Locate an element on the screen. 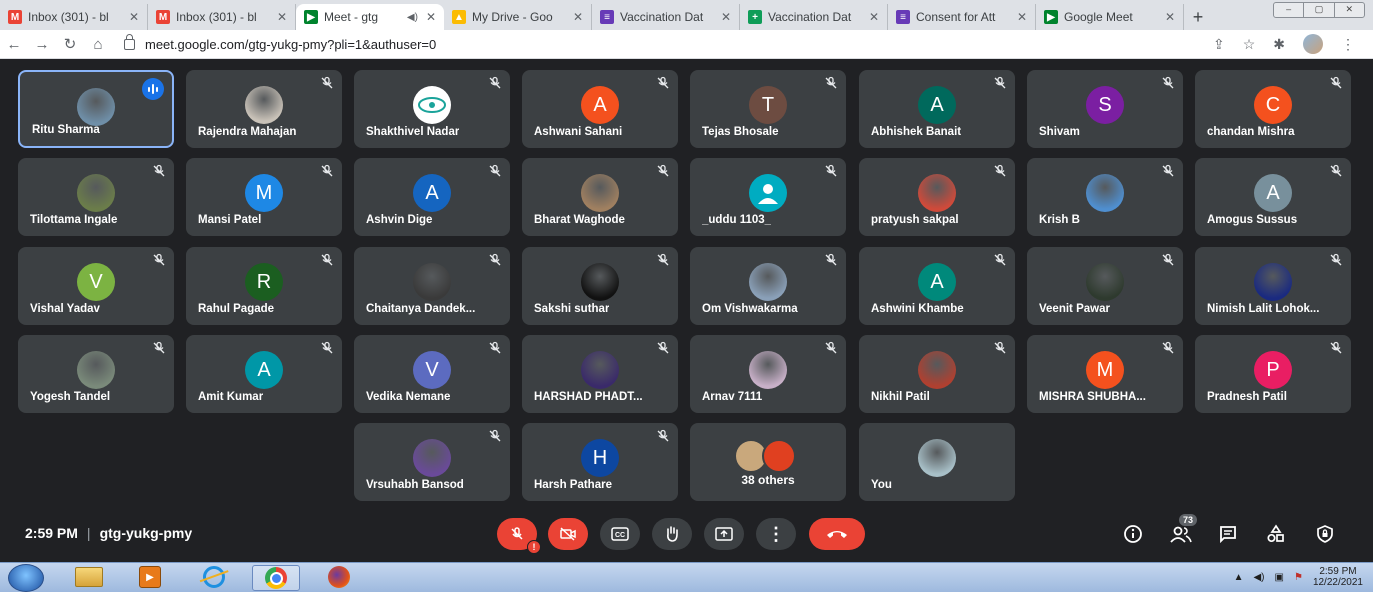 This screenshot has height=592, width=1373. participant-tile: Shakthivel Nadar is located at coordinates (432, 109).